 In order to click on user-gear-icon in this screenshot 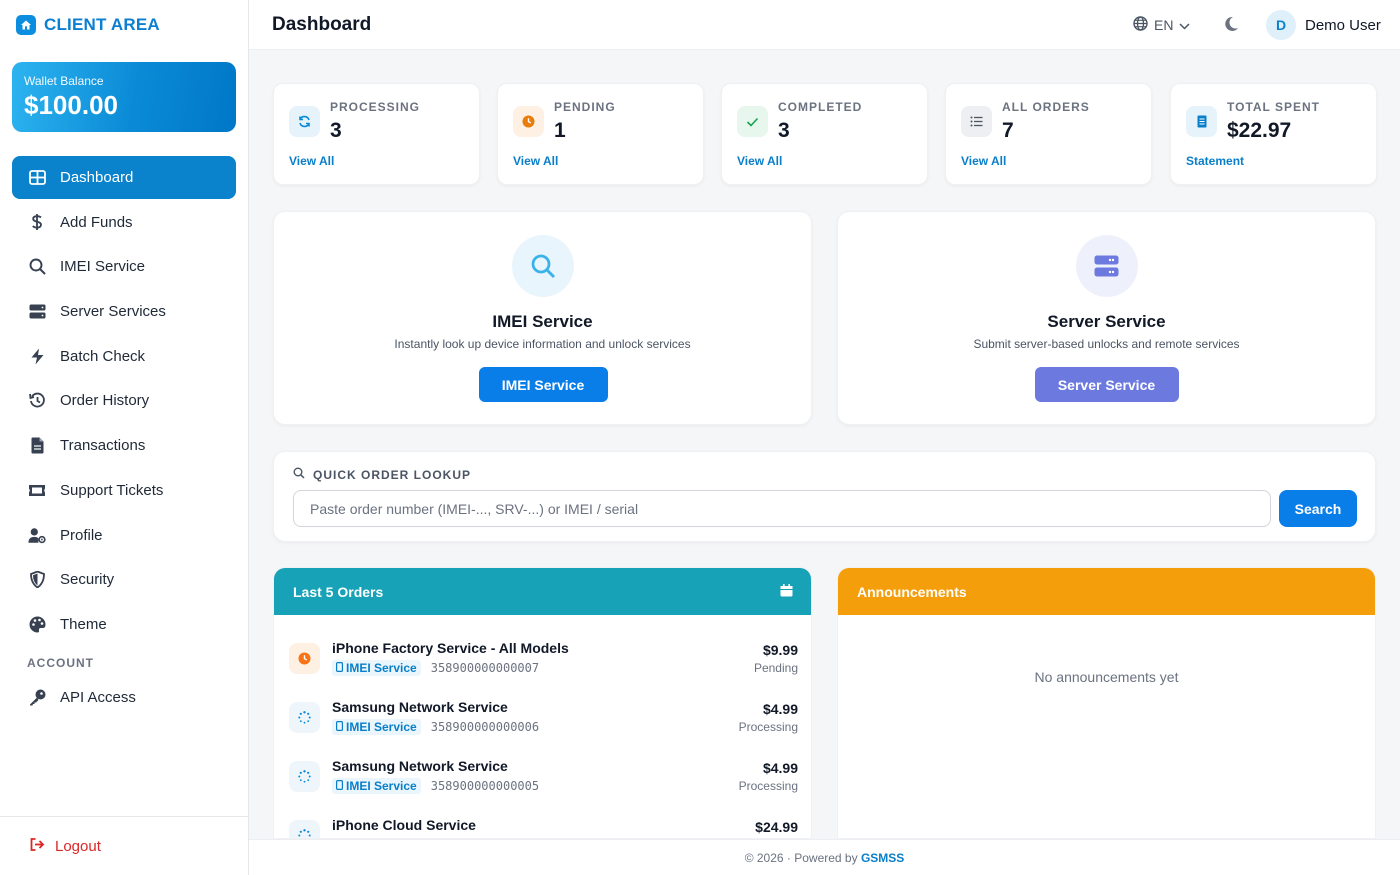, I will do `click(37, 535)`.